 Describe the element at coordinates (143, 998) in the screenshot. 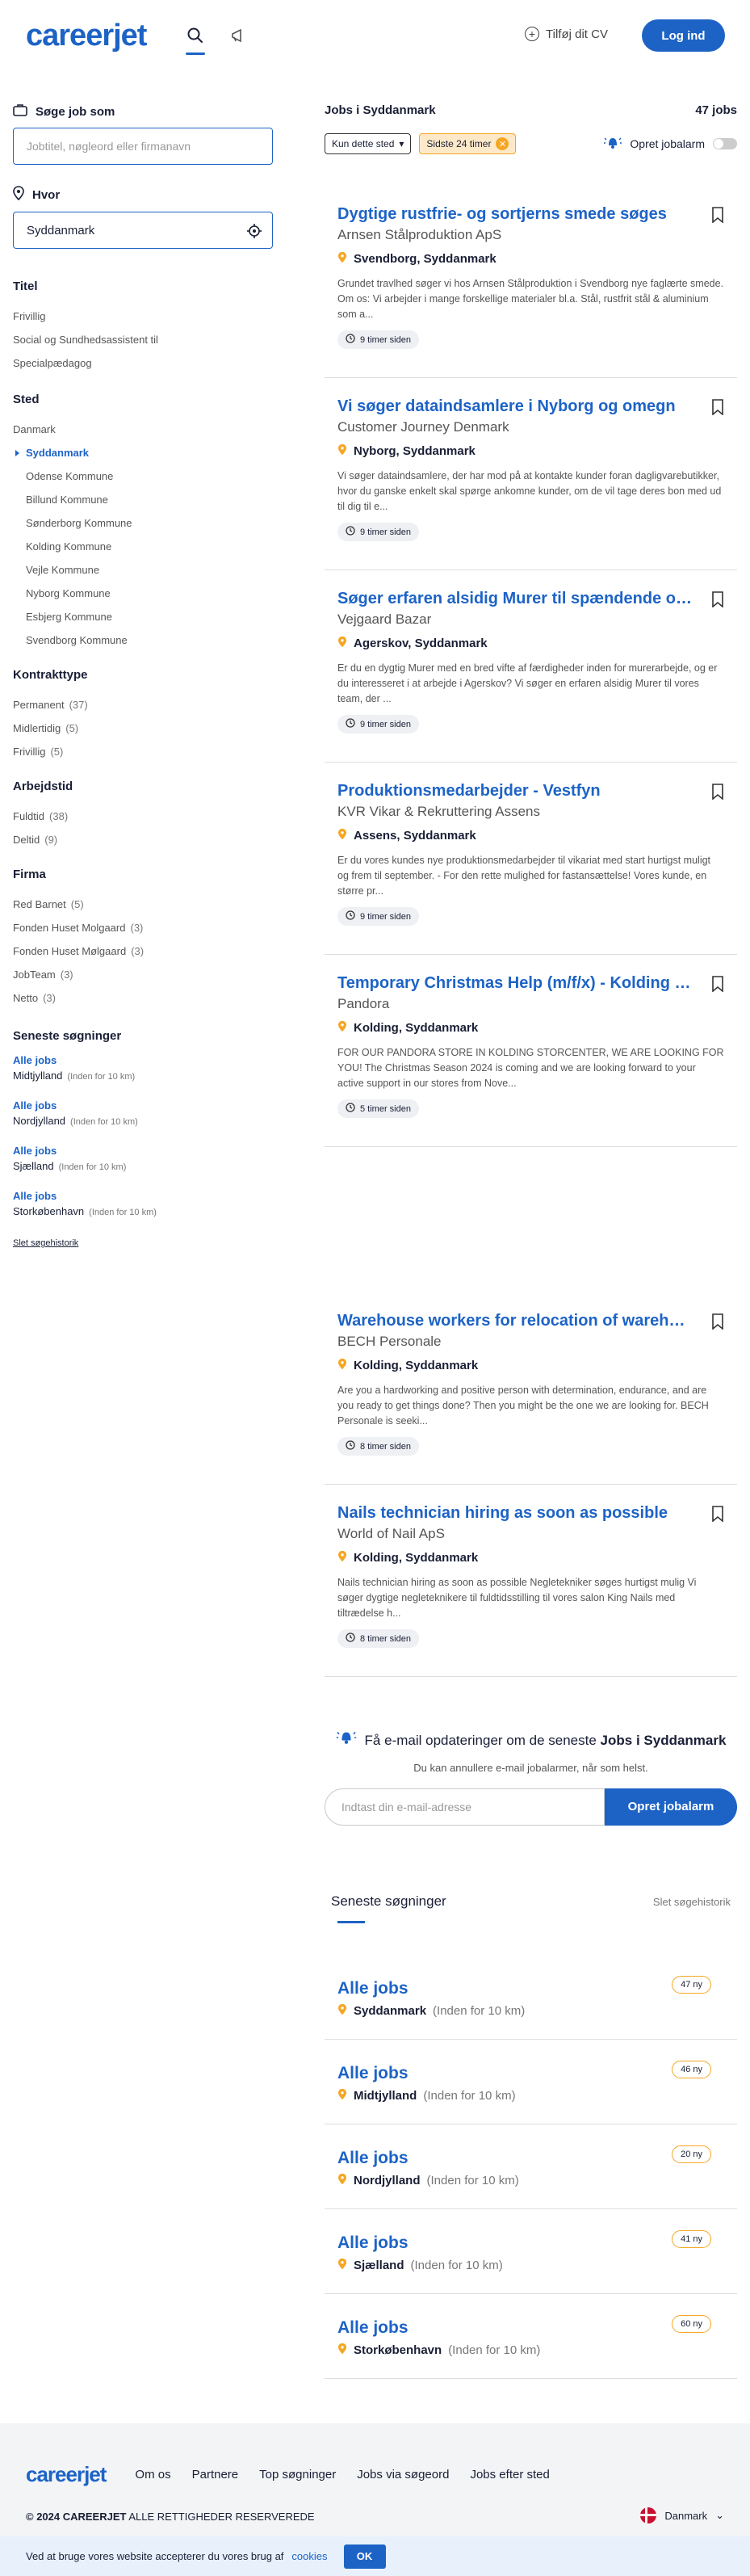

I see `facet-item: Netto (3)` at that location.